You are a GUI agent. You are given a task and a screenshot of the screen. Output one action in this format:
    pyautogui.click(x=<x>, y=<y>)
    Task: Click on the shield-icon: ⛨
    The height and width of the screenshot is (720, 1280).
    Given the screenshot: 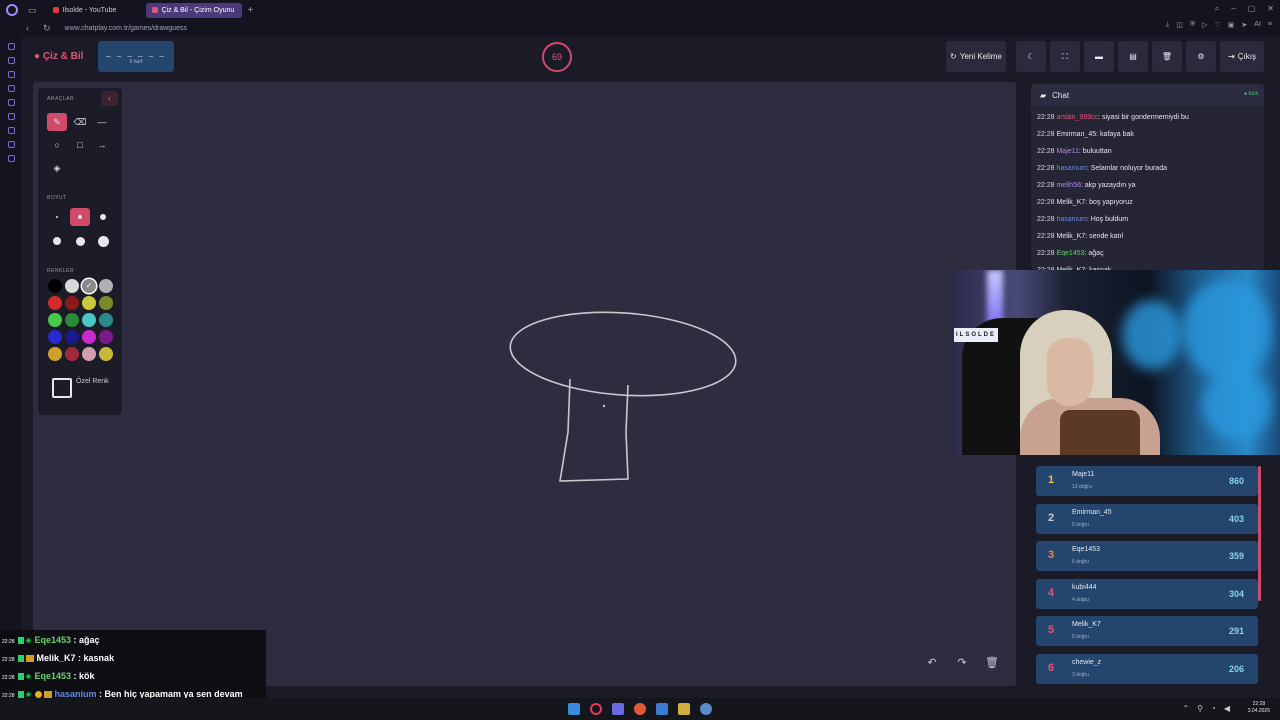 What is the action you would take?
    pyautogui.click(x=1192, y=25)
    